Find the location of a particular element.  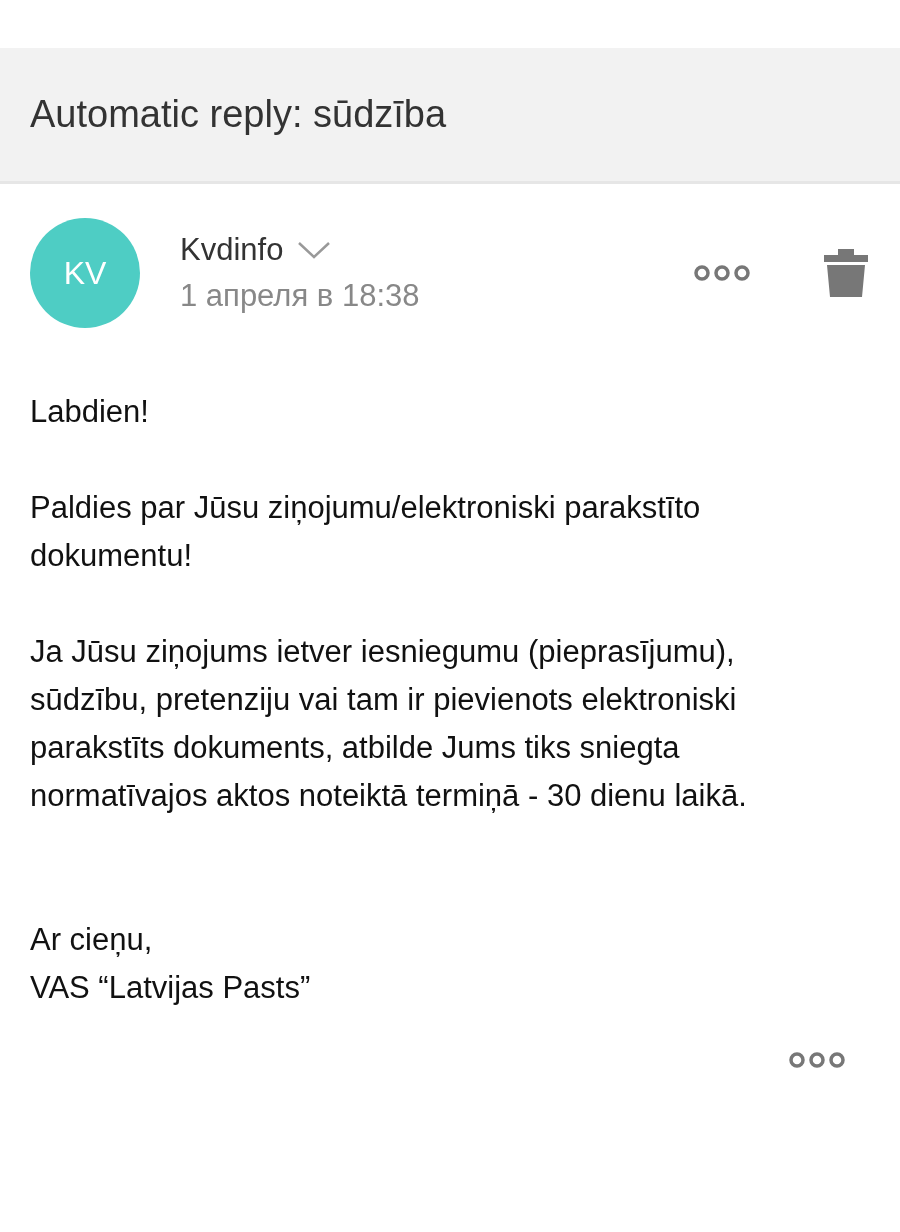

sender-name: Kvdinfo is located at coordinates (232, 250).